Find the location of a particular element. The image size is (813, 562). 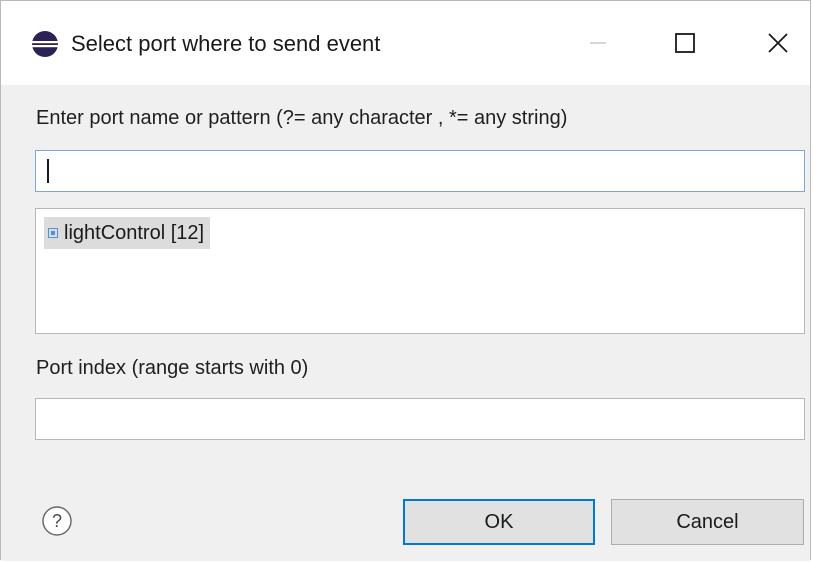

maximize-icon is located at coordinates (685, 43).